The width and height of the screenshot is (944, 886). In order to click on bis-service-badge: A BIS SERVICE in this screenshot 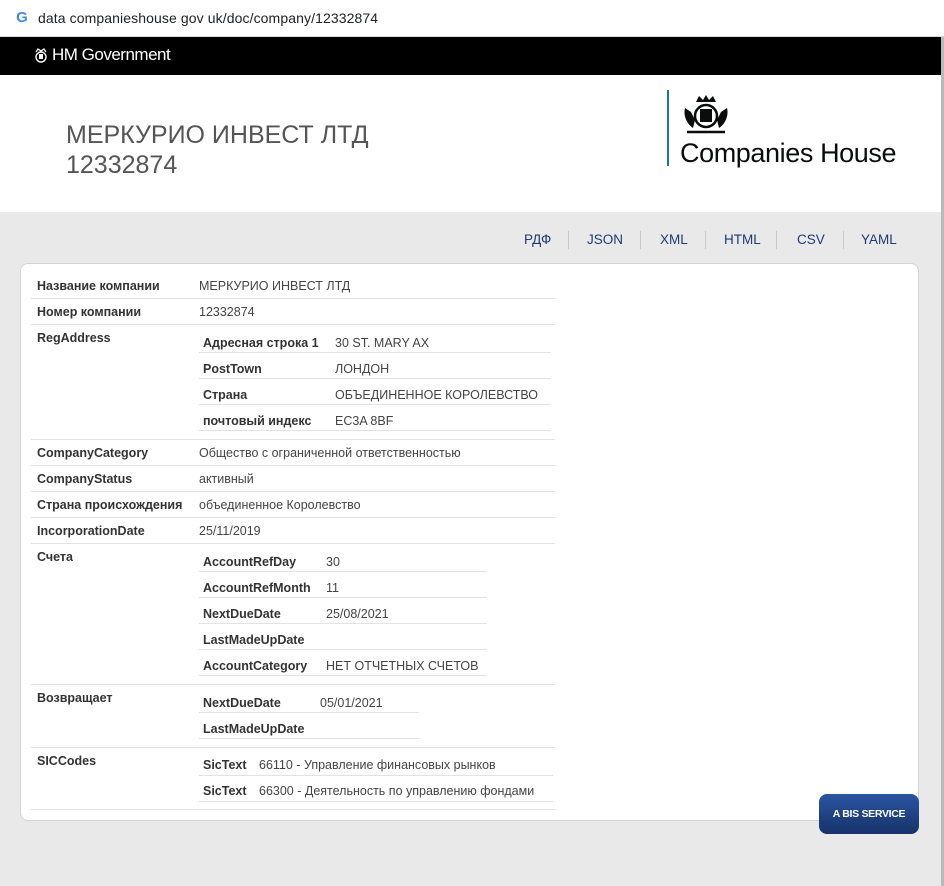, I will do `click(869, 814)`.